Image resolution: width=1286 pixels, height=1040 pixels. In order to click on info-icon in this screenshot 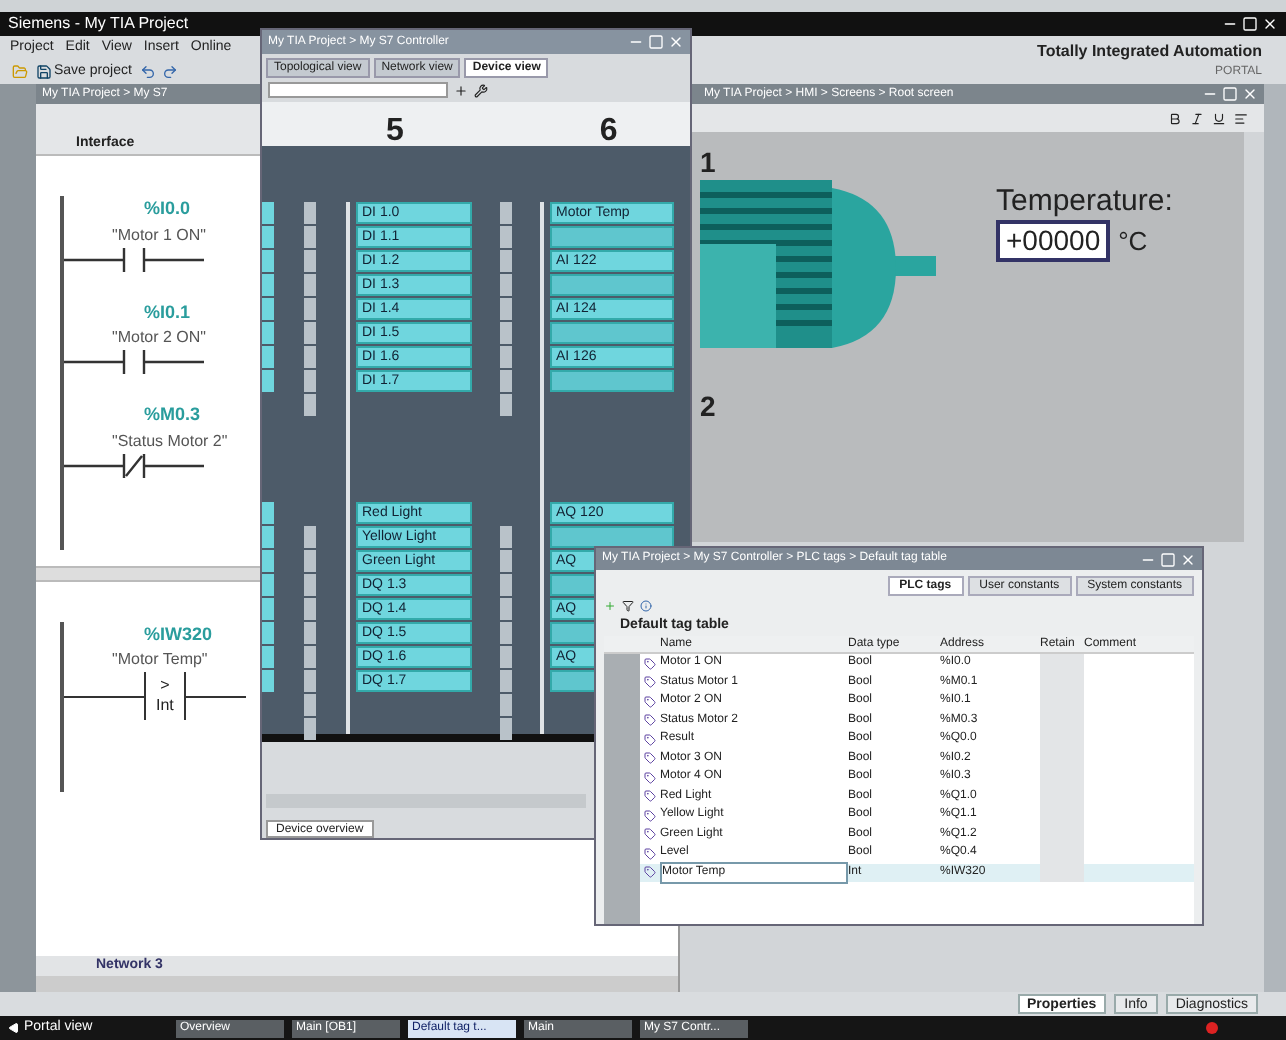, I will do `click(646, 606)`.